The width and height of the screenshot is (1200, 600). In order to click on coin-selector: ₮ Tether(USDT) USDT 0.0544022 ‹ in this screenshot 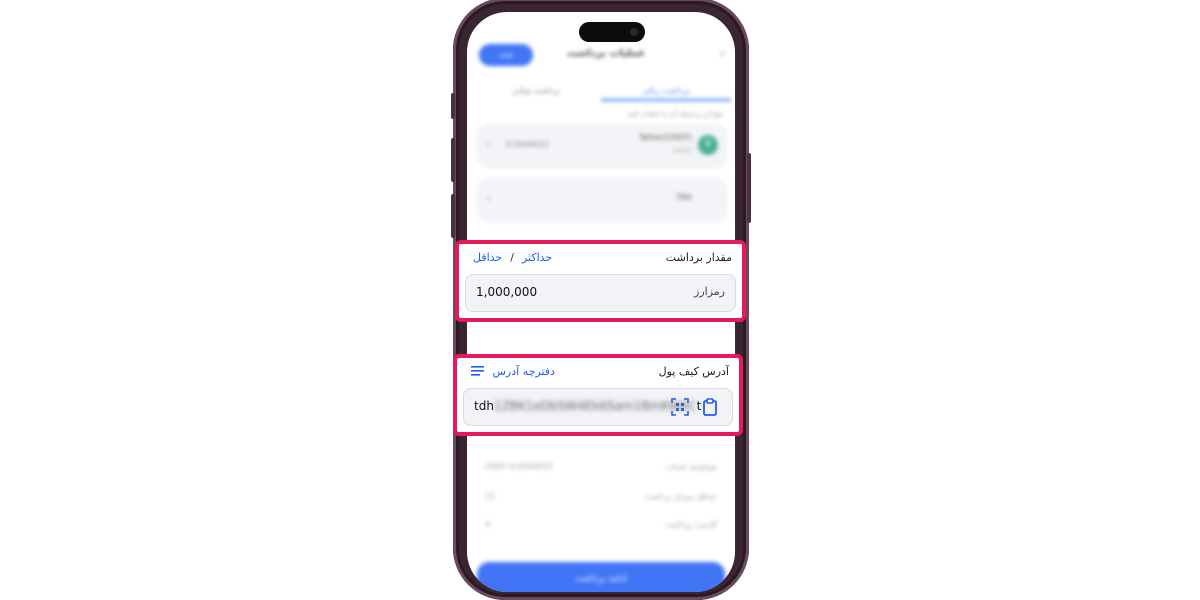, I will do `click(602, 146)`.